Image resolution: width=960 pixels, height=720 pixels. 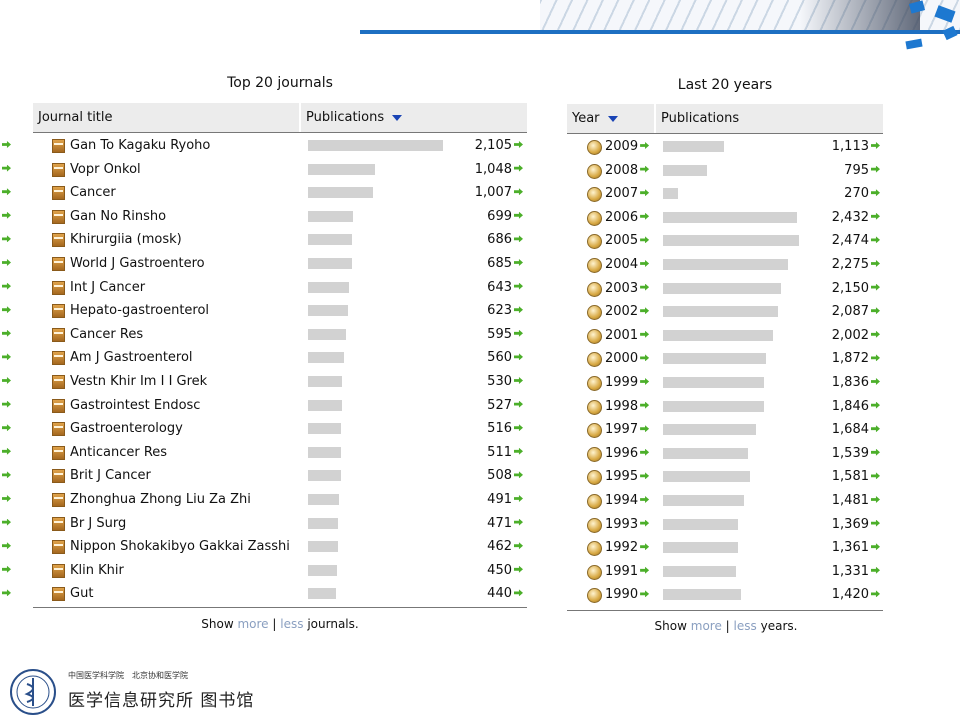 What do you see at coordinates (627, 147) in the screenshot?
I see `year-link: 2009` at bounding box center [627, 147].